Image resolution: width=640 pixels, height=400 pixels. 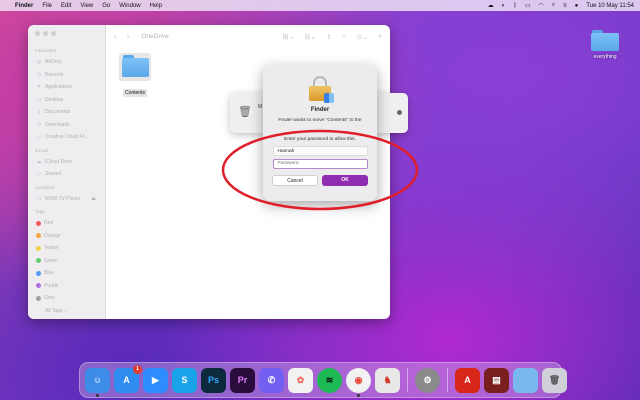 I want to click on sidebar-item-label: NOW TV Player, so click(x=63, y=198).